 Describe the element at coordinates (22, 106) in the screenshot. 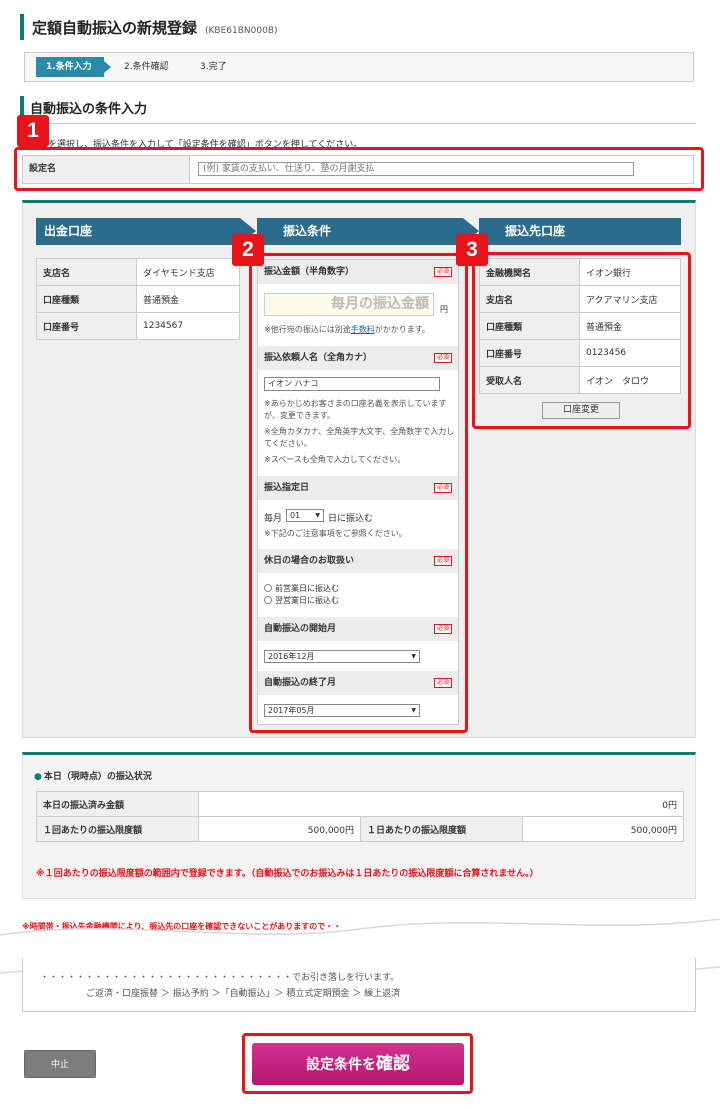

I see `section-accent-bar` at that location.